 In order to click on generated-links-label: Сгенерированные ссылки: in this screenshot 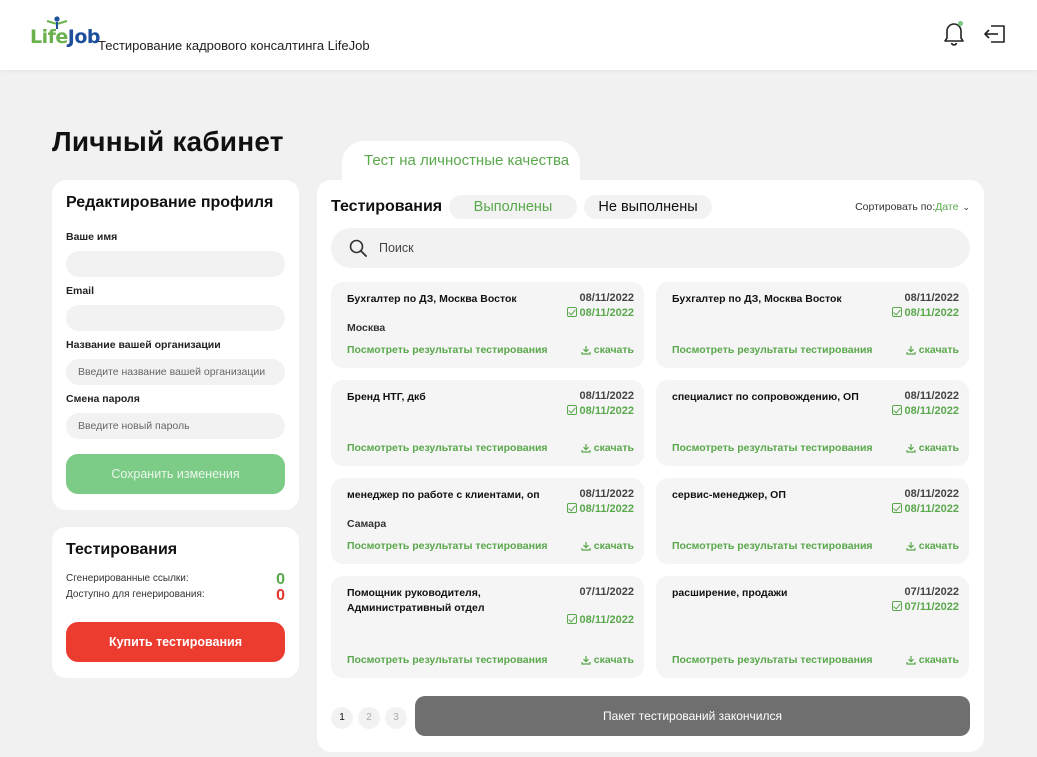, I will do `click(127, 578)`.